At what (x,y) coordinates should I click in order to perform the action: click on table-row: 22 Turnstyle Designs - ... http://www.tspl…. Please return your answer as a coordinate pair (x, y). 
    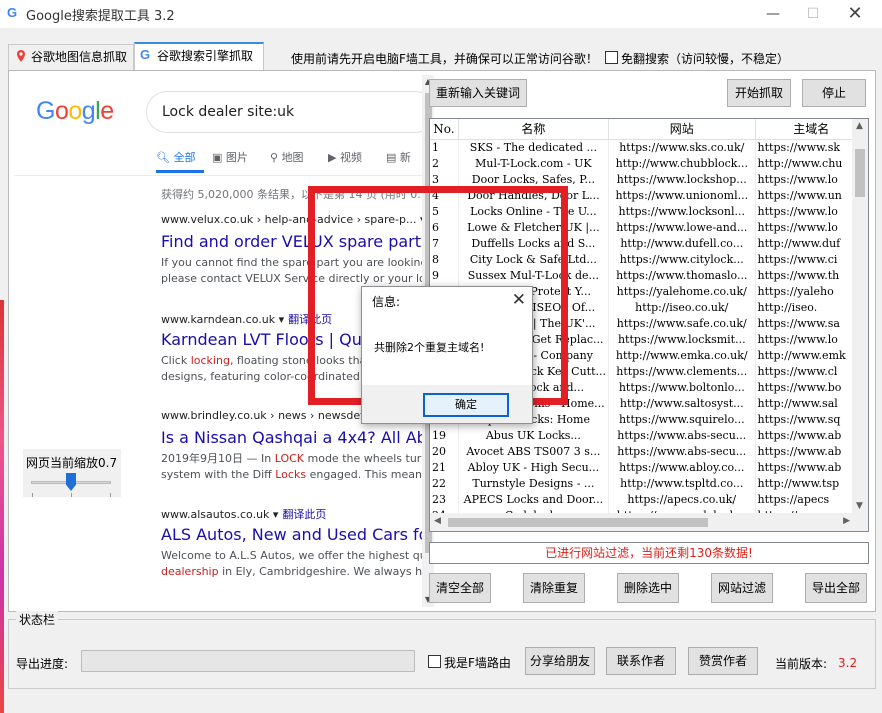
    Looking at the image, I should click on (649, 483).